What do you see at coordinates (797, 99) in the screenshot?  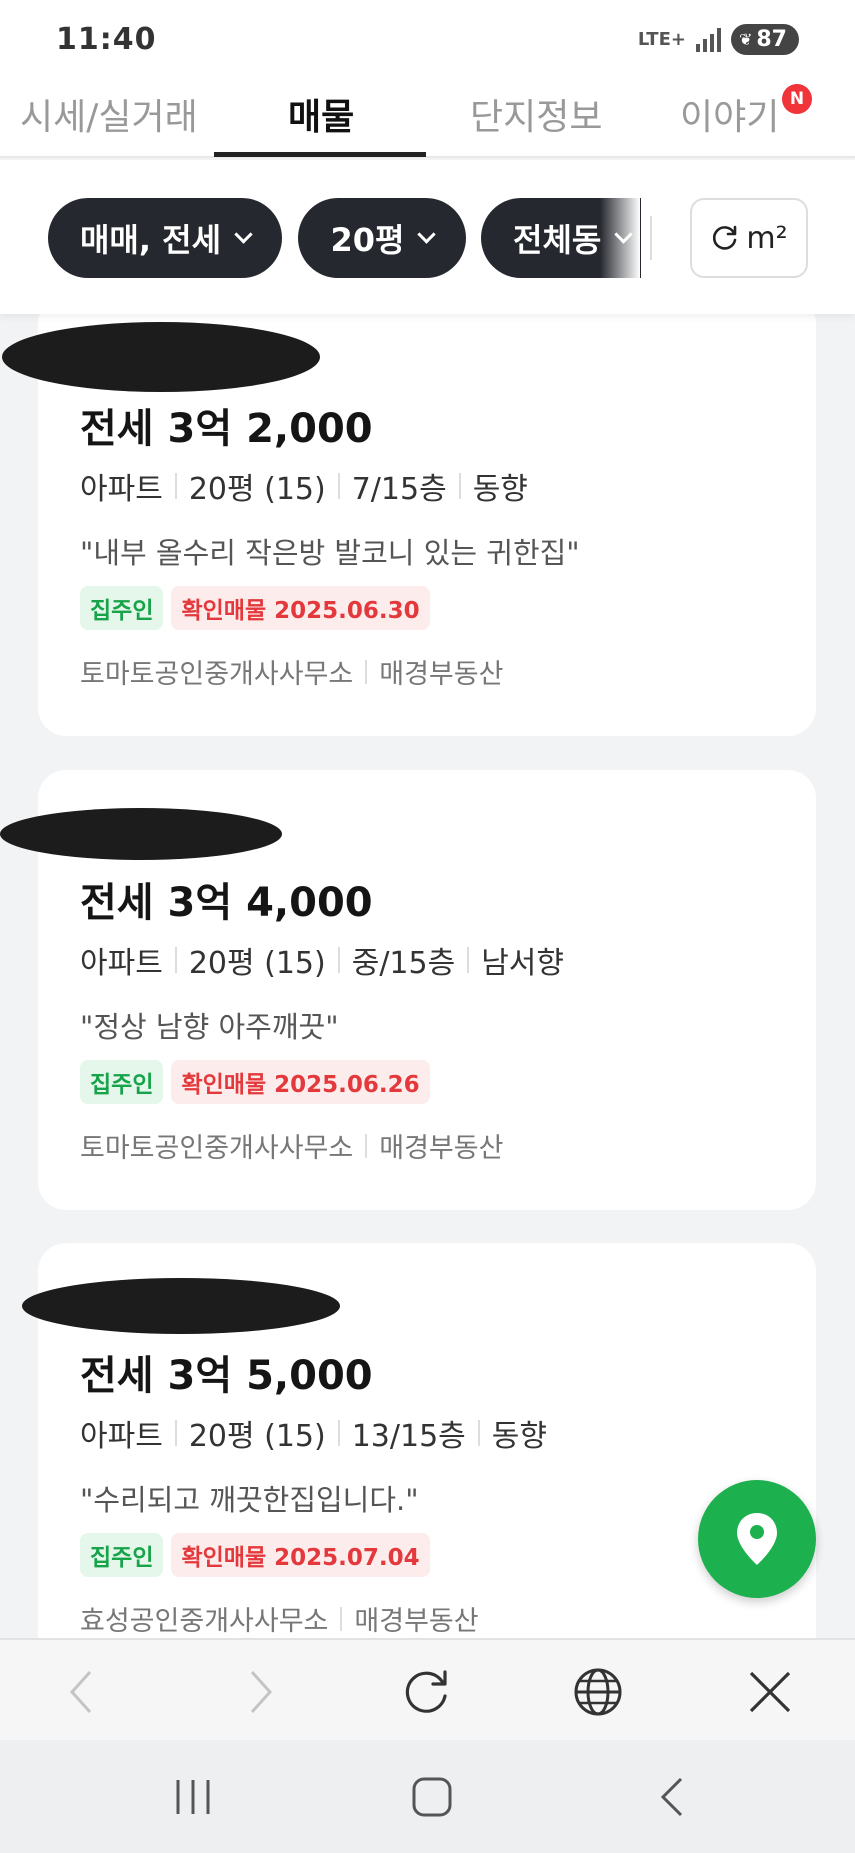 I see `new-badge: N` at bounding box center [797, 99].